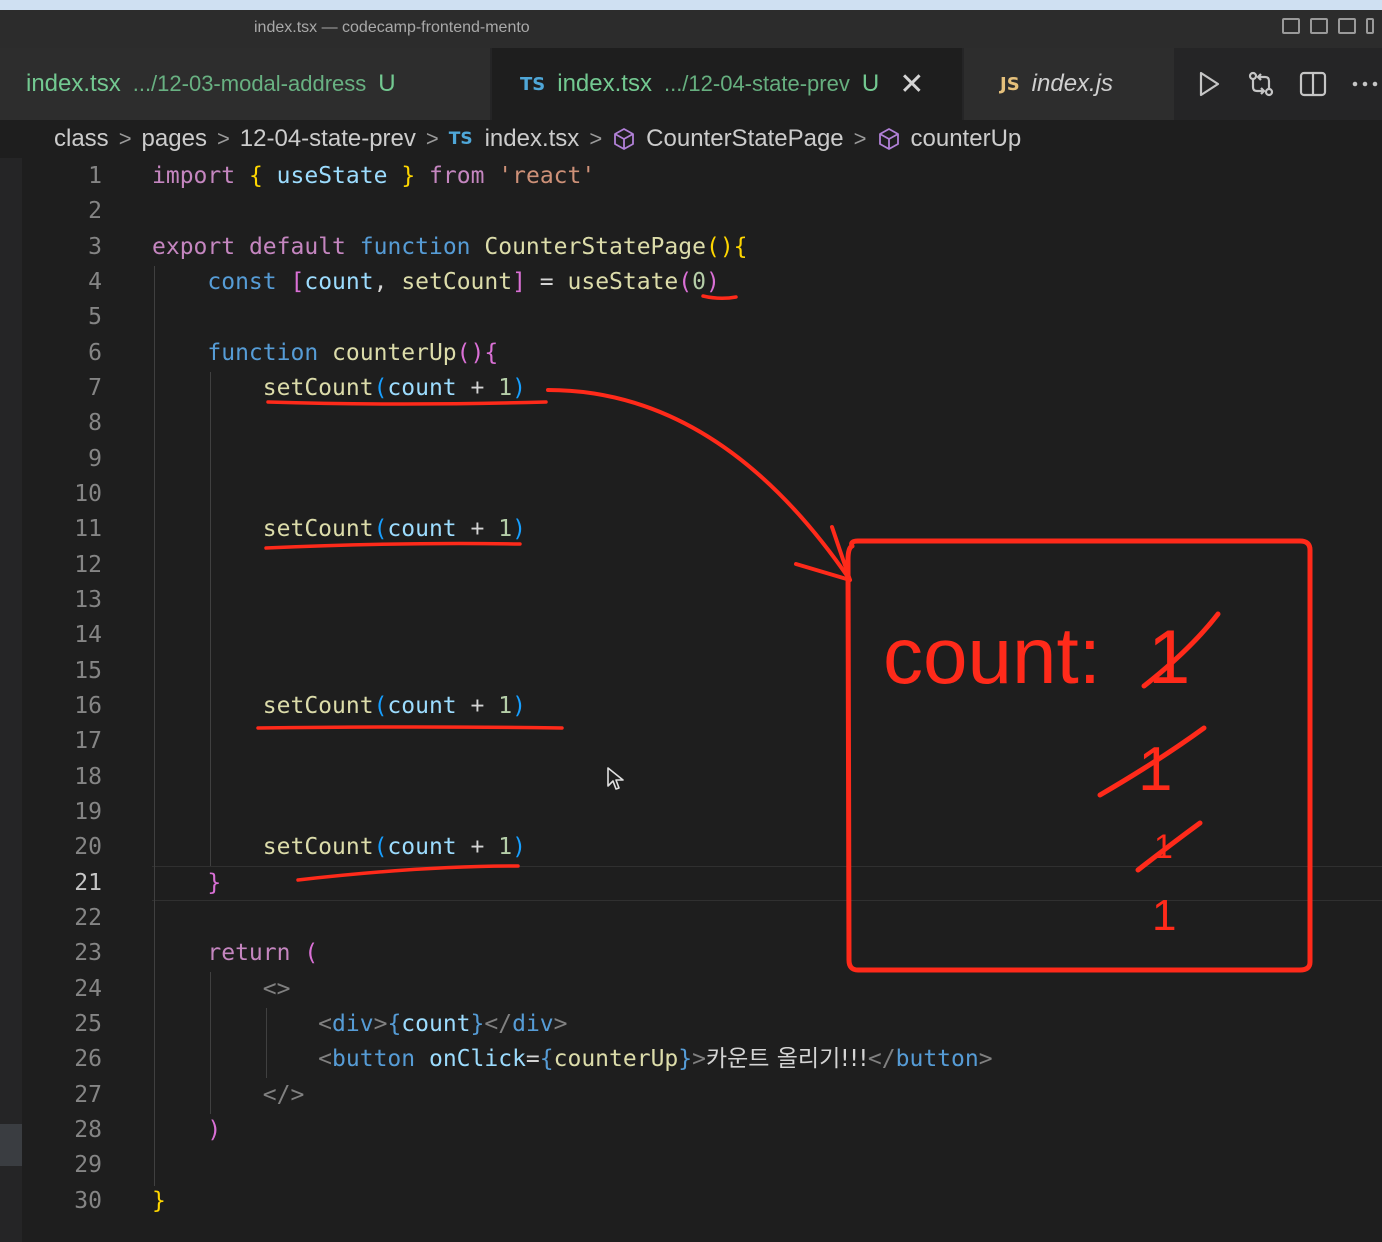 The height and width of the screenshot is (1242, 1382). Describe the element at coordinates (88, 1201) in the screenshot. I see `line-number: 30` at that location.